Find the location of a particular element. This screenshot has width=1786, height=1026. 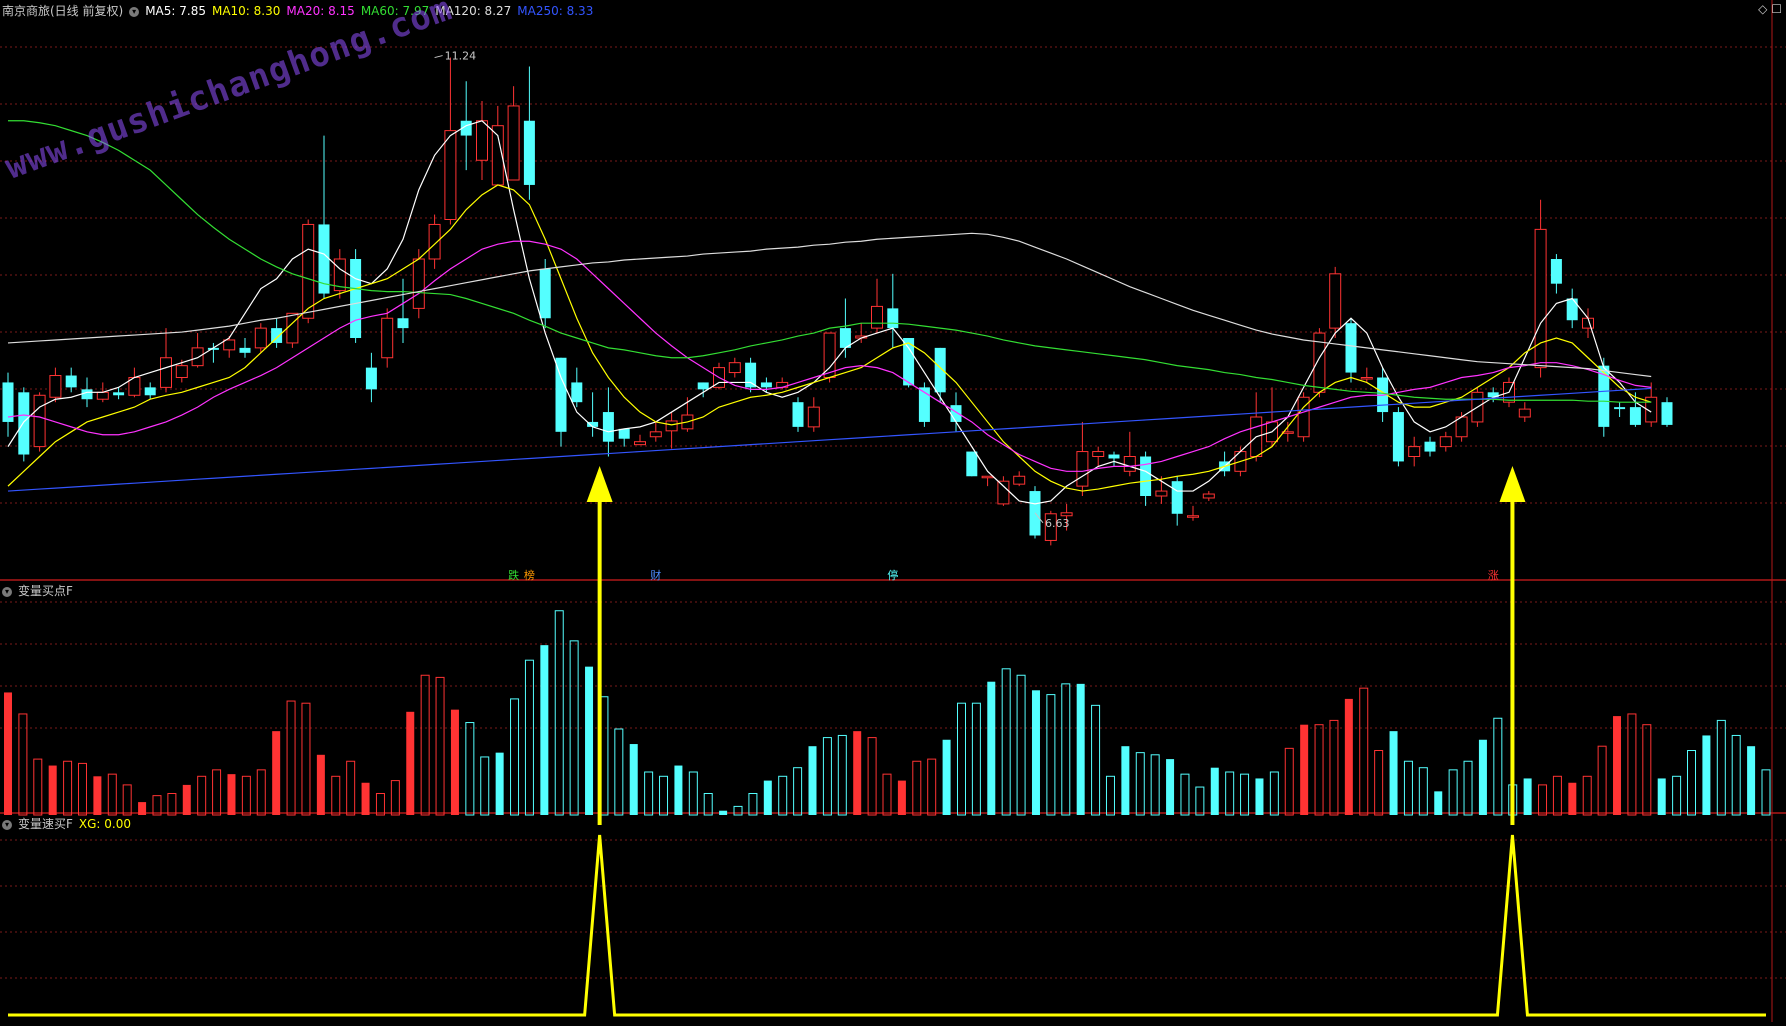

panel2-title: 变量买点F is located at coordinates (45, 591).